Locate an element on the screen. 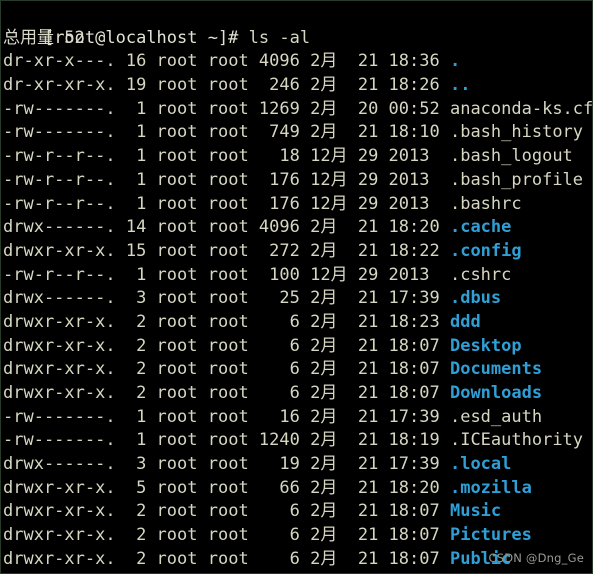  row-name: Music is located at coordinates (475, 511).